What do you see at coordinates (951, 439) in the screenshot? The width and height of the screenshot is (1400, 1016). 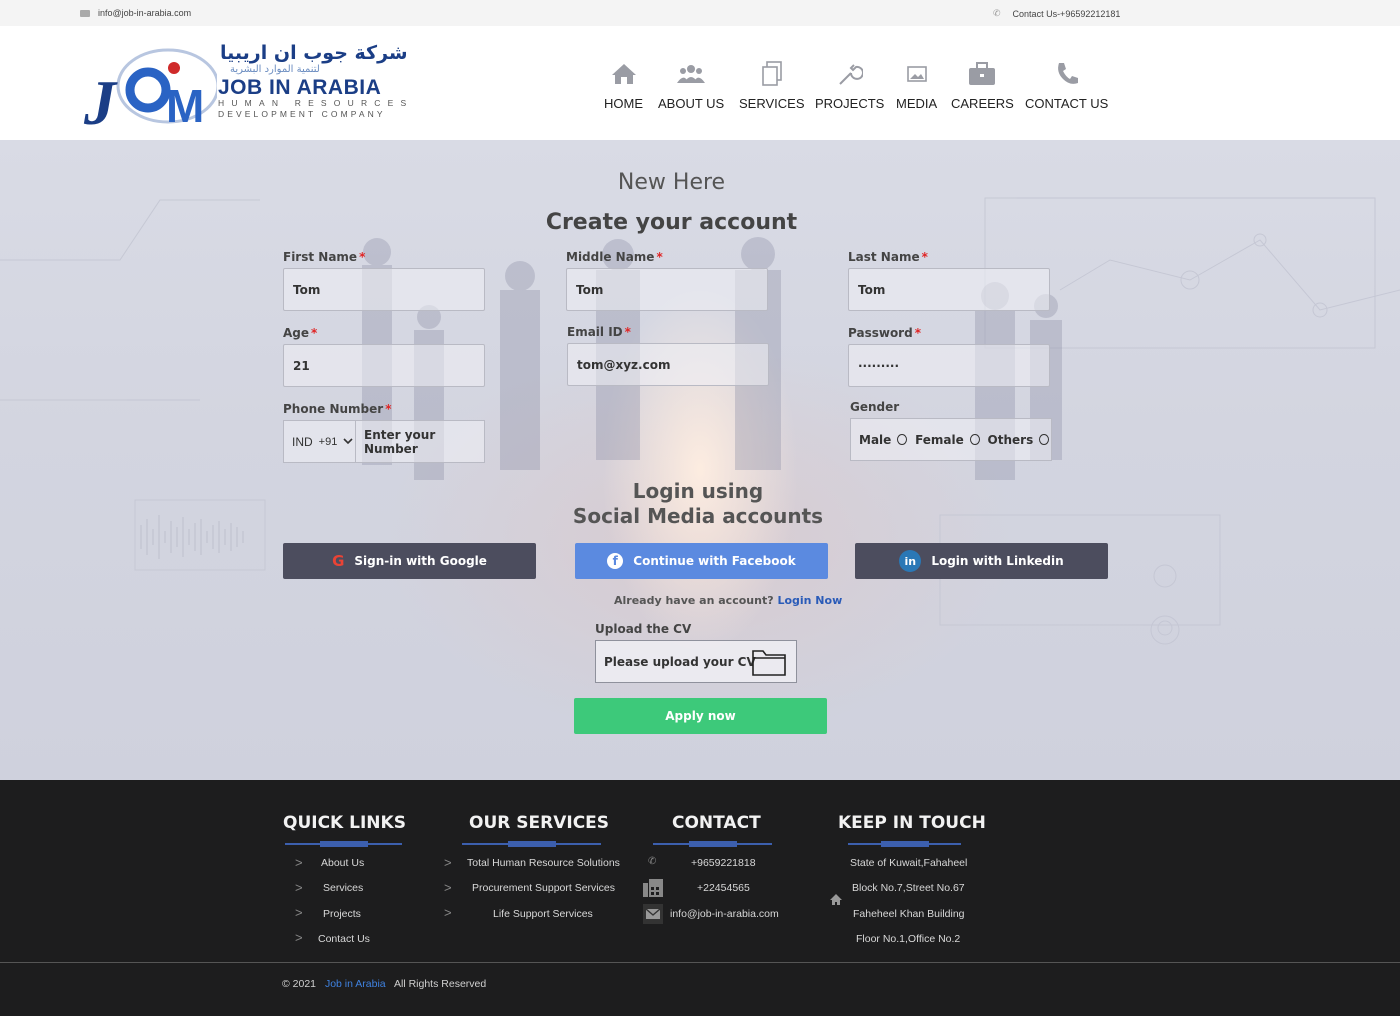 I see `gender-options: Male Female Others` at bounding box center [951, 439].